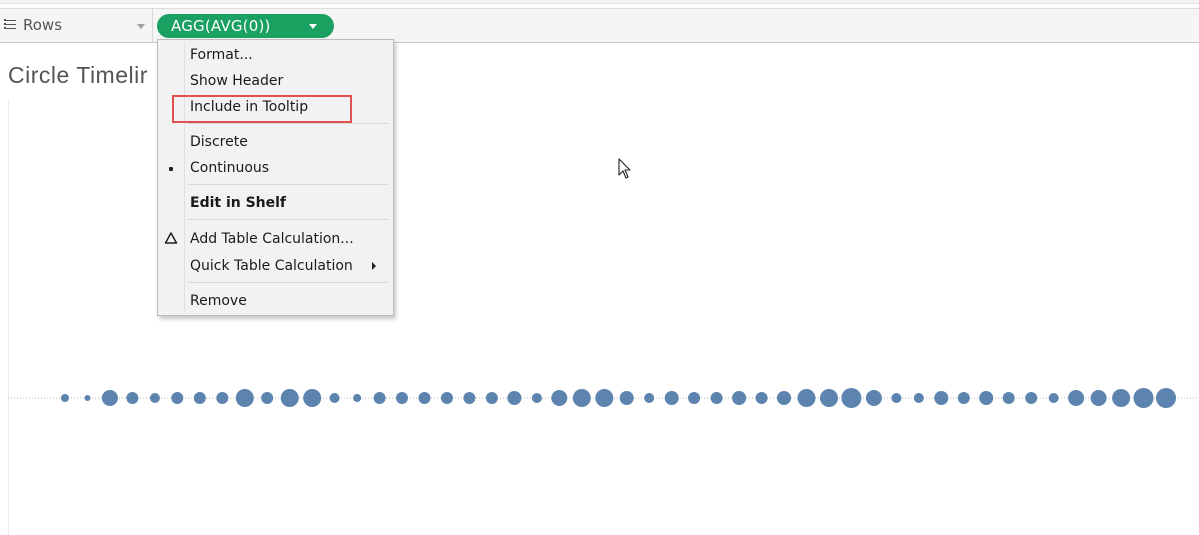  Describe the element at coordinates (238, 203) in the screenshot. I see `menu-item-label: Edit in Shelf` at that location.